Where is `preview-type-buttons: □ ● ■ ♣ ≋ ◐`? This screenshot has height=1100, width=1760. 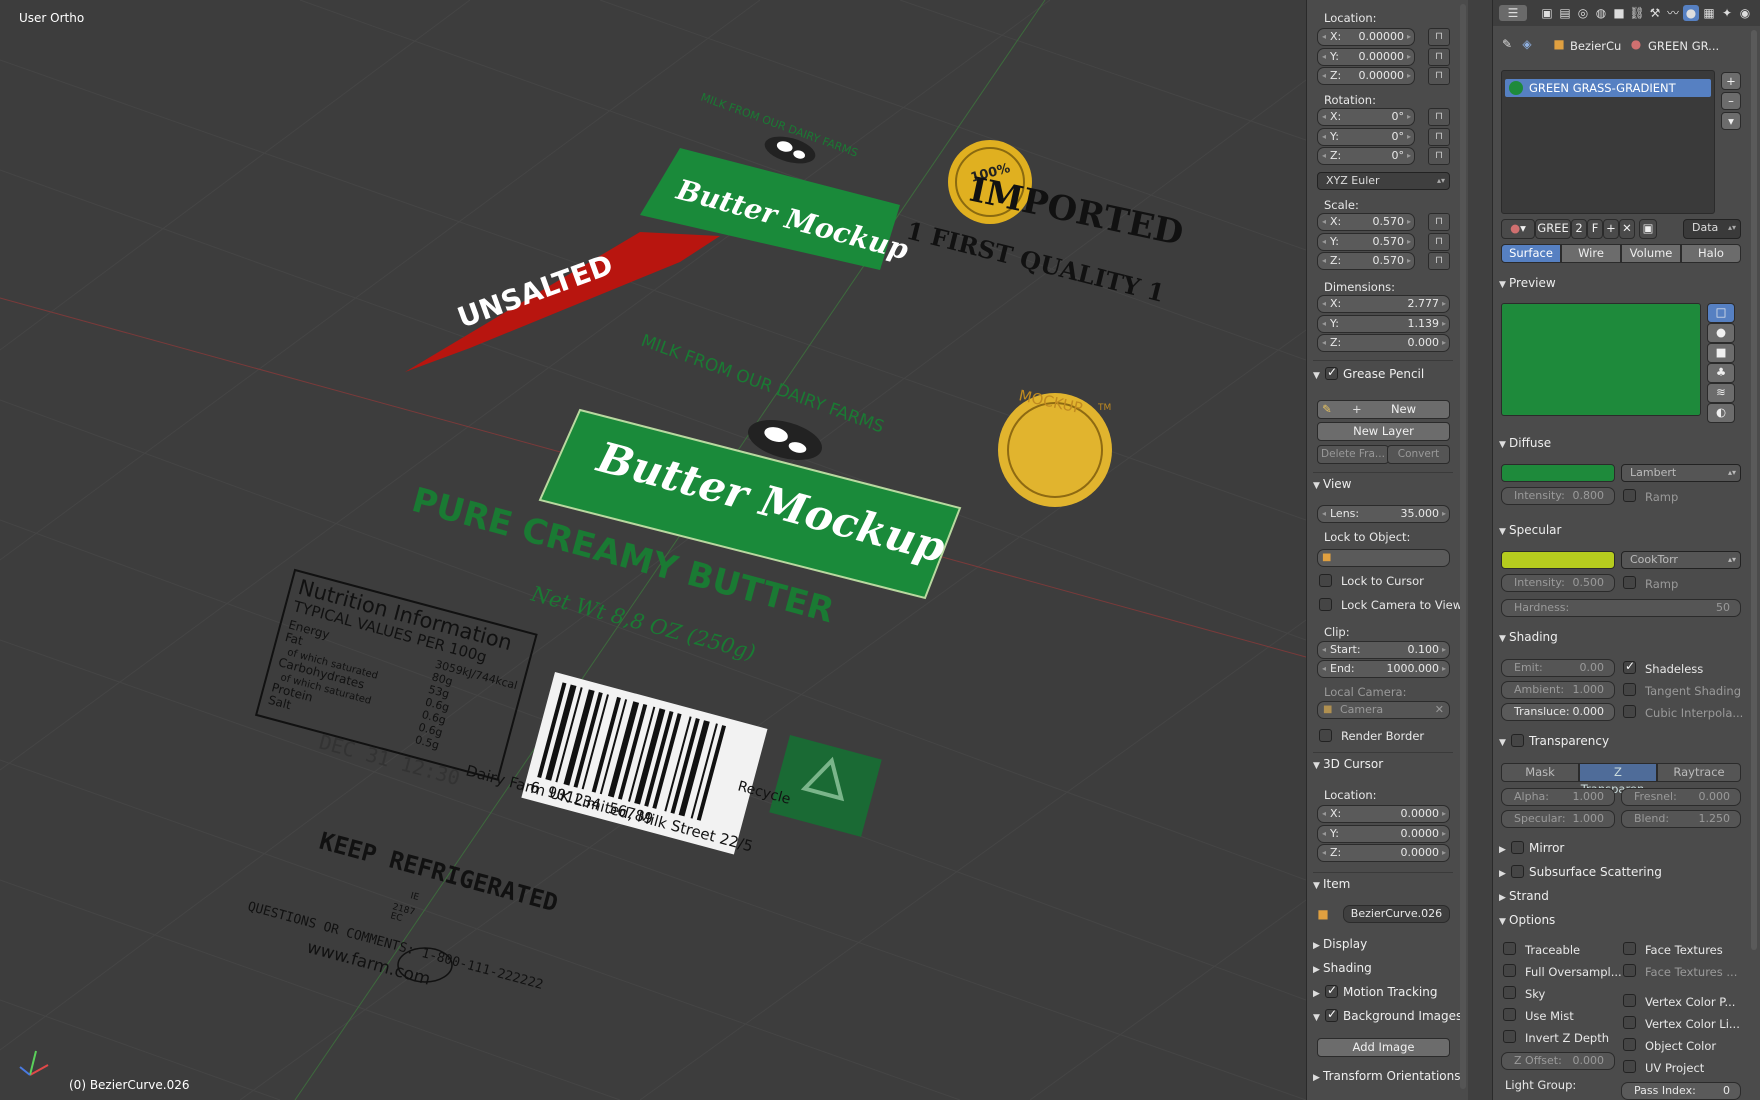 preview-type-buttons: □ ● ■ ♣ ≋ ◐ is located at coordinates (1724, 363).